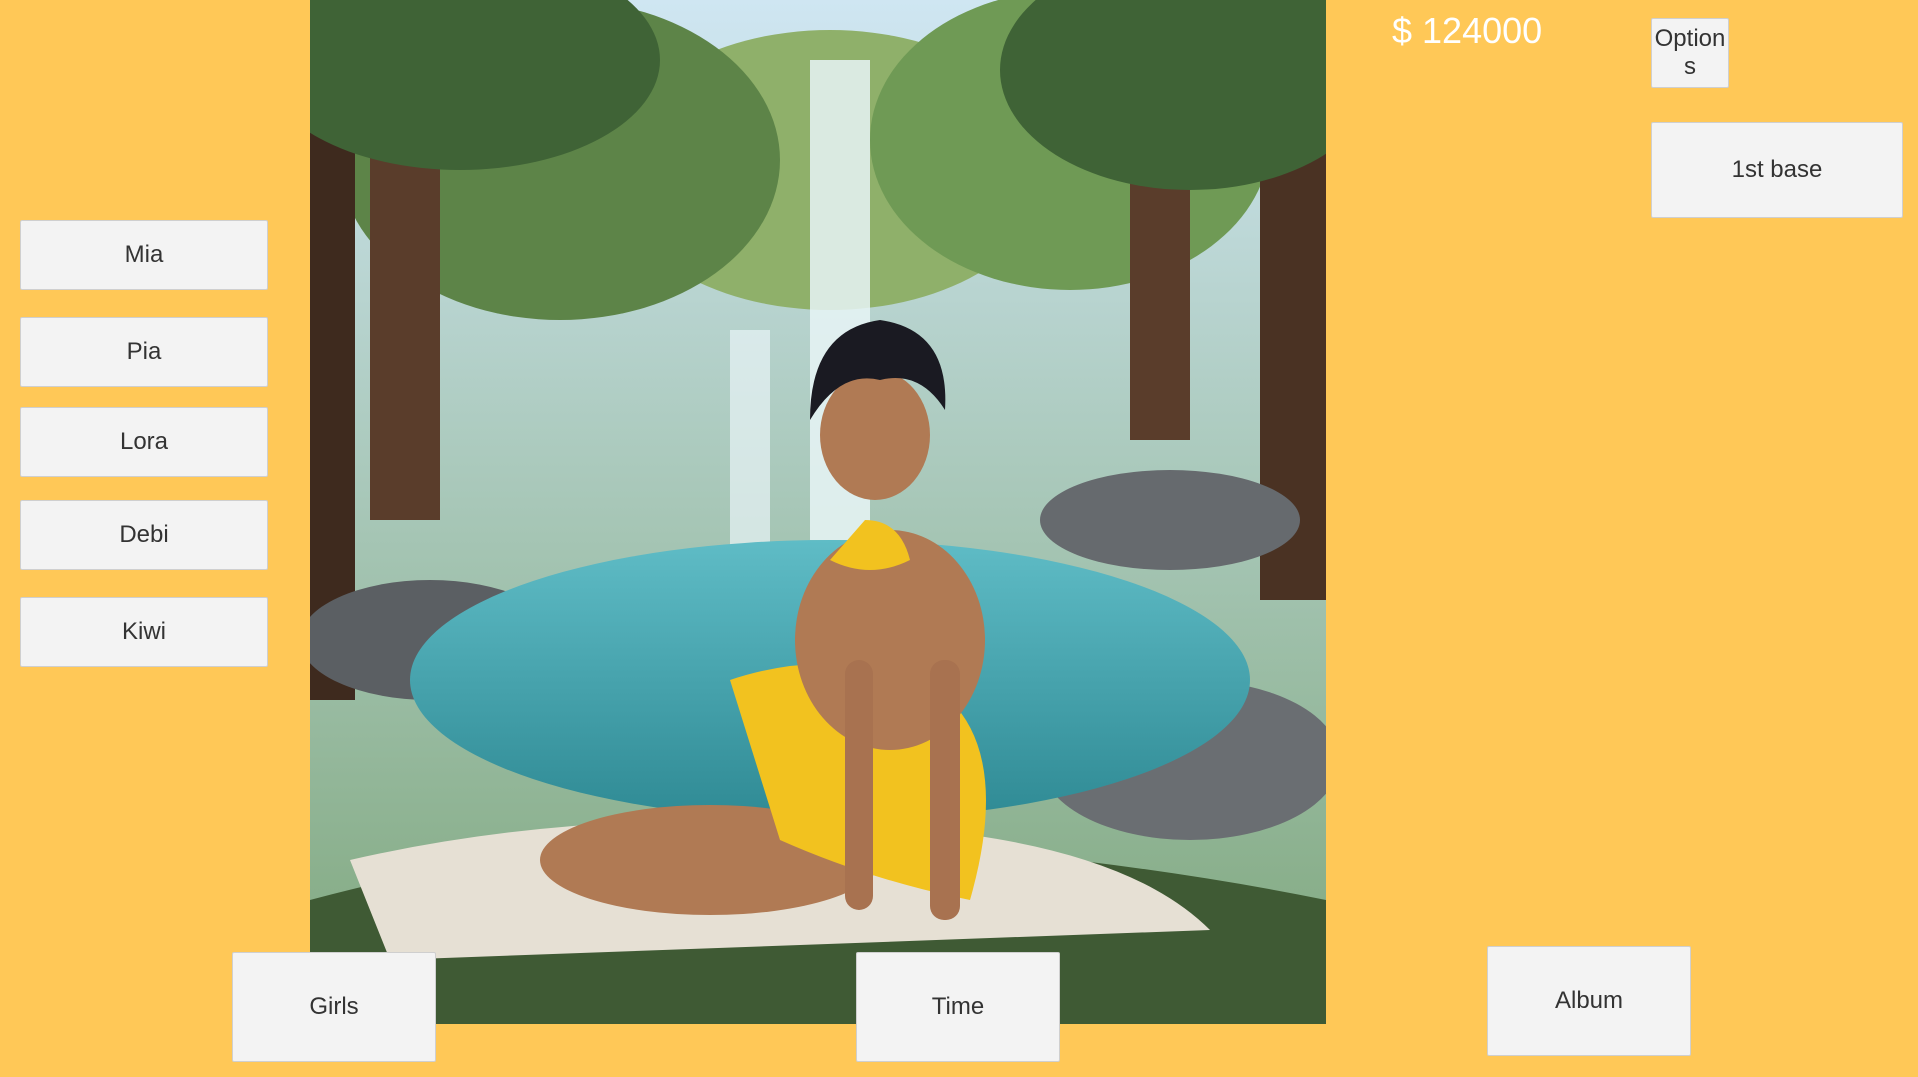 This screenshot has height=1077, width=1918. What do you see at coordinates (1777, 170) in the screenshot?
I see `first-base-button: 1st base` at bounding box center [1777, 170].